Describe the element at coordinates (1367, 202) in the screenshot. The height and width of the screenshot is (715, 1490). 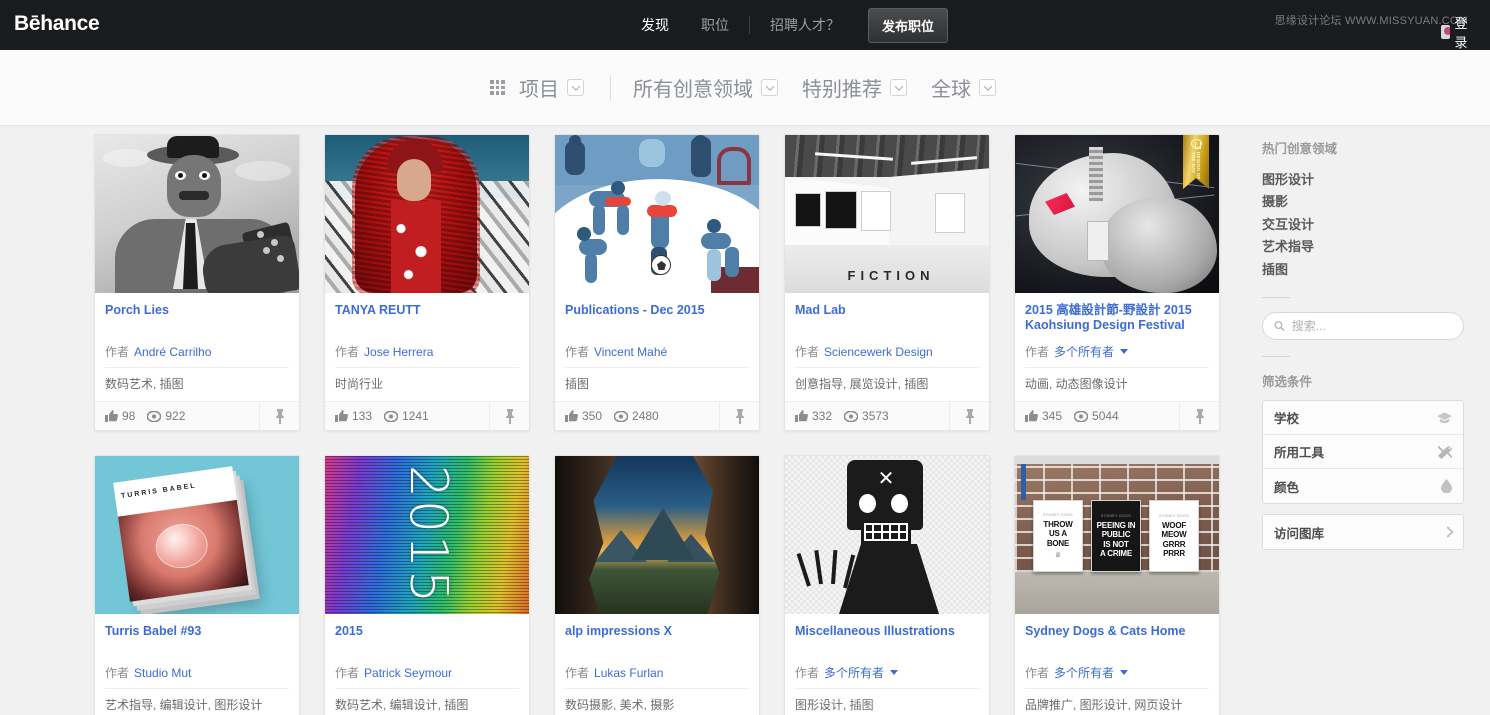
I see `sidebar-item-photography: 摄影` at that location.